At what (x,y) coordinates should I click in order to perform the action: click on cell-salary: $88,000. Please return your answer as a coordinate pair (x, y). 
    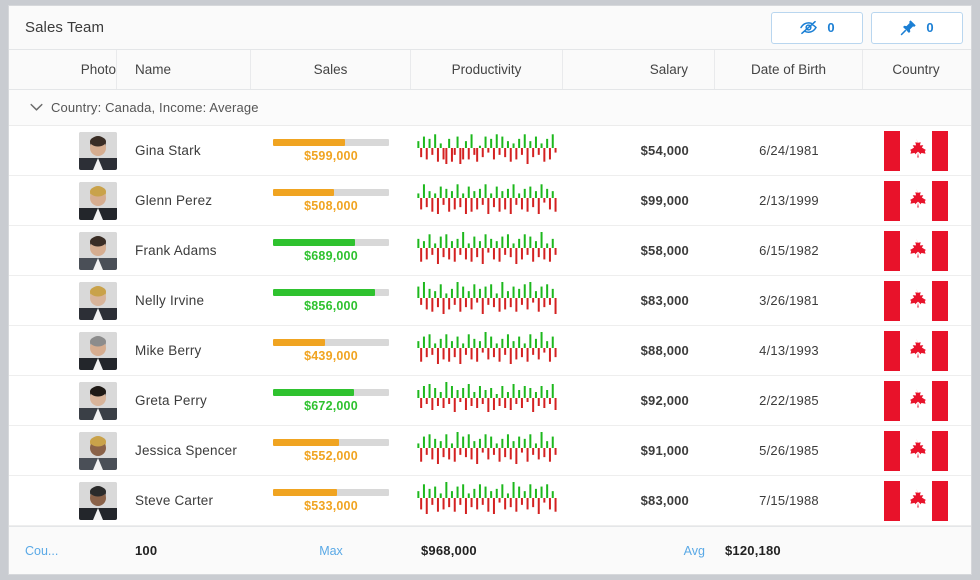
    Looking at the image, I should click on (639, 350).